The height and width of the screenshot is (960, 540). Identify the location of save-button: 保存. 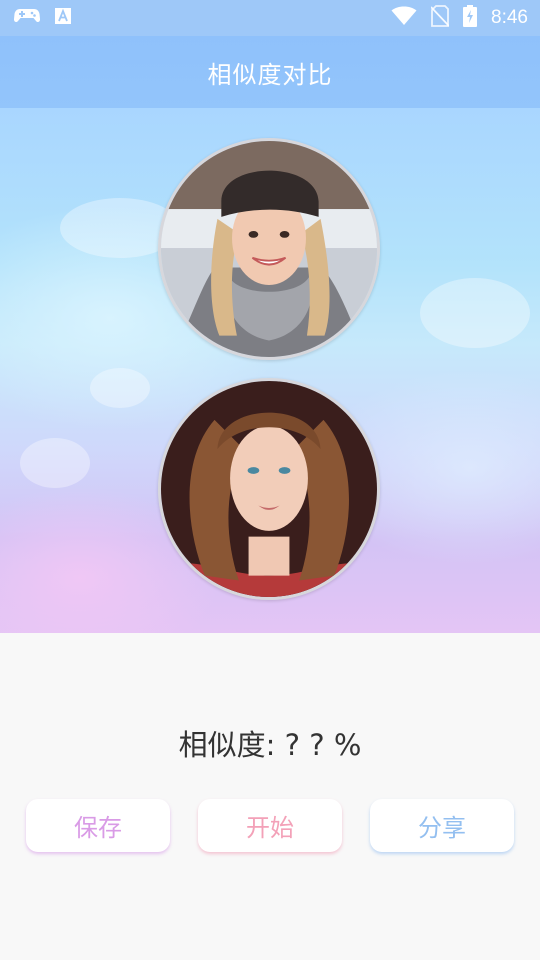
(98, 825).